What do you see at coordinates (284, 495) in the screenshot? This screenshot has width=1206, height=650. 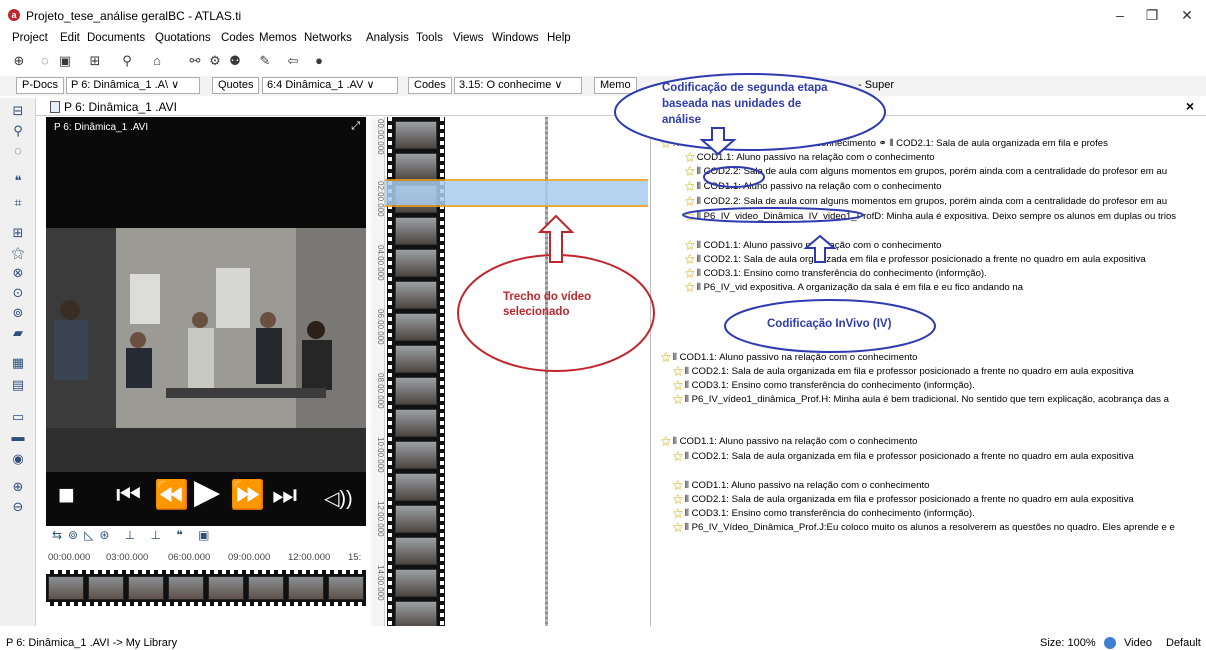 I see `next-button: ⏭` at bounding box center [284, 495].